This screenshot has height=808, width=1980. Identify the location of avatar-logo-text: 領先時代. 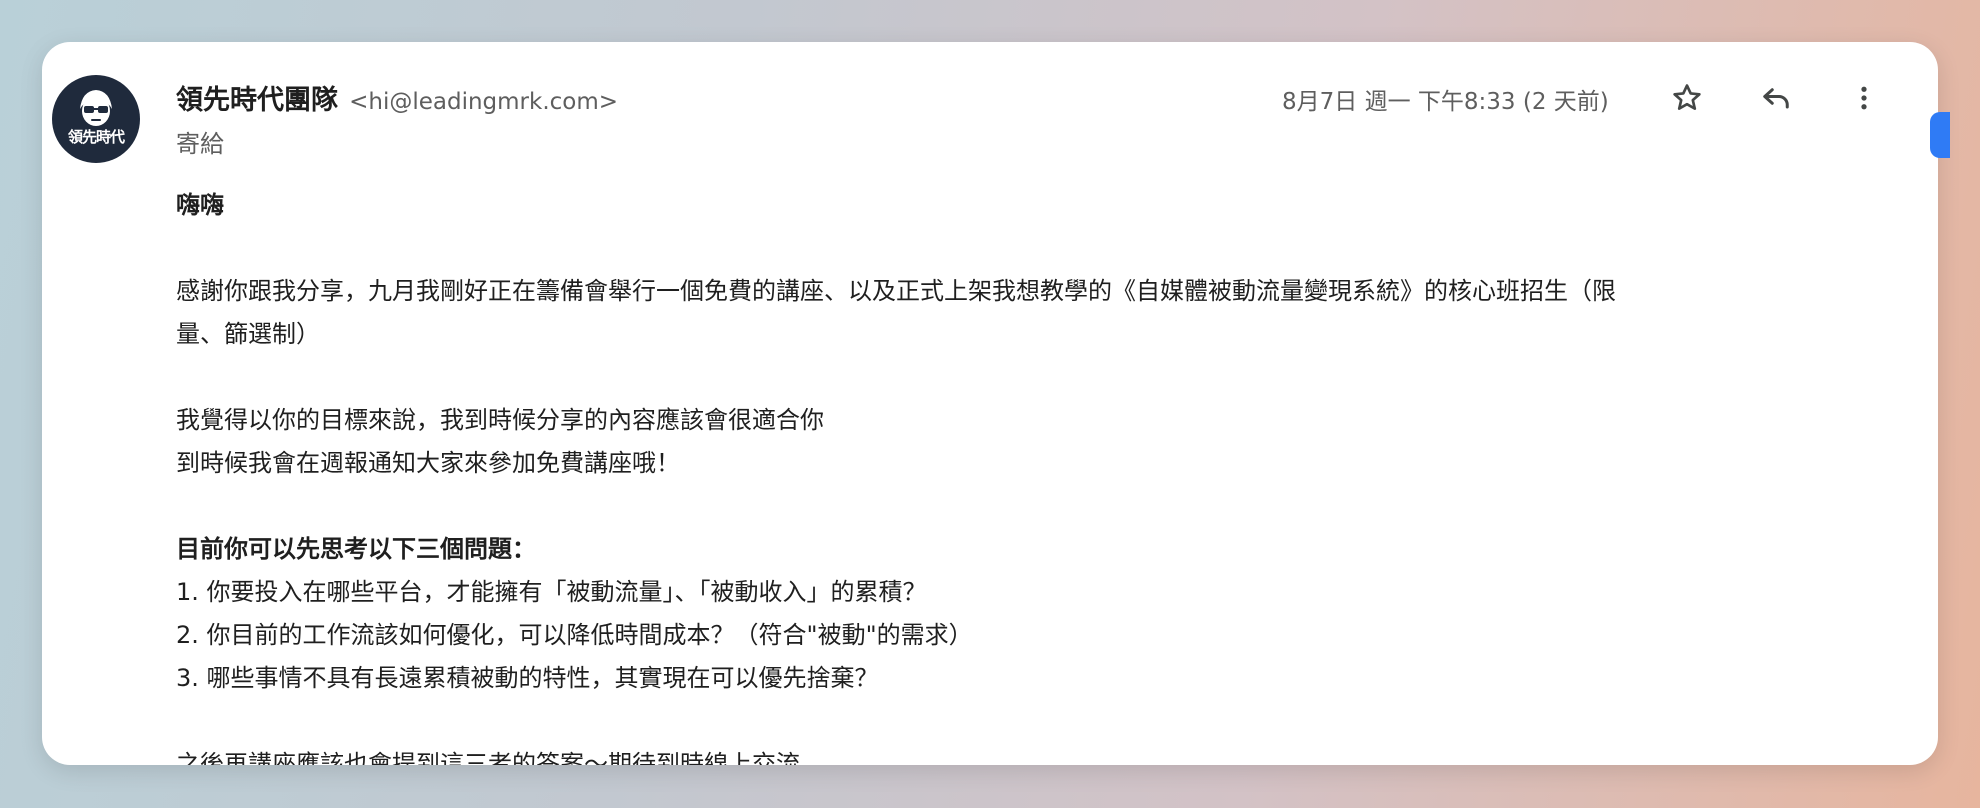
(96, 137).